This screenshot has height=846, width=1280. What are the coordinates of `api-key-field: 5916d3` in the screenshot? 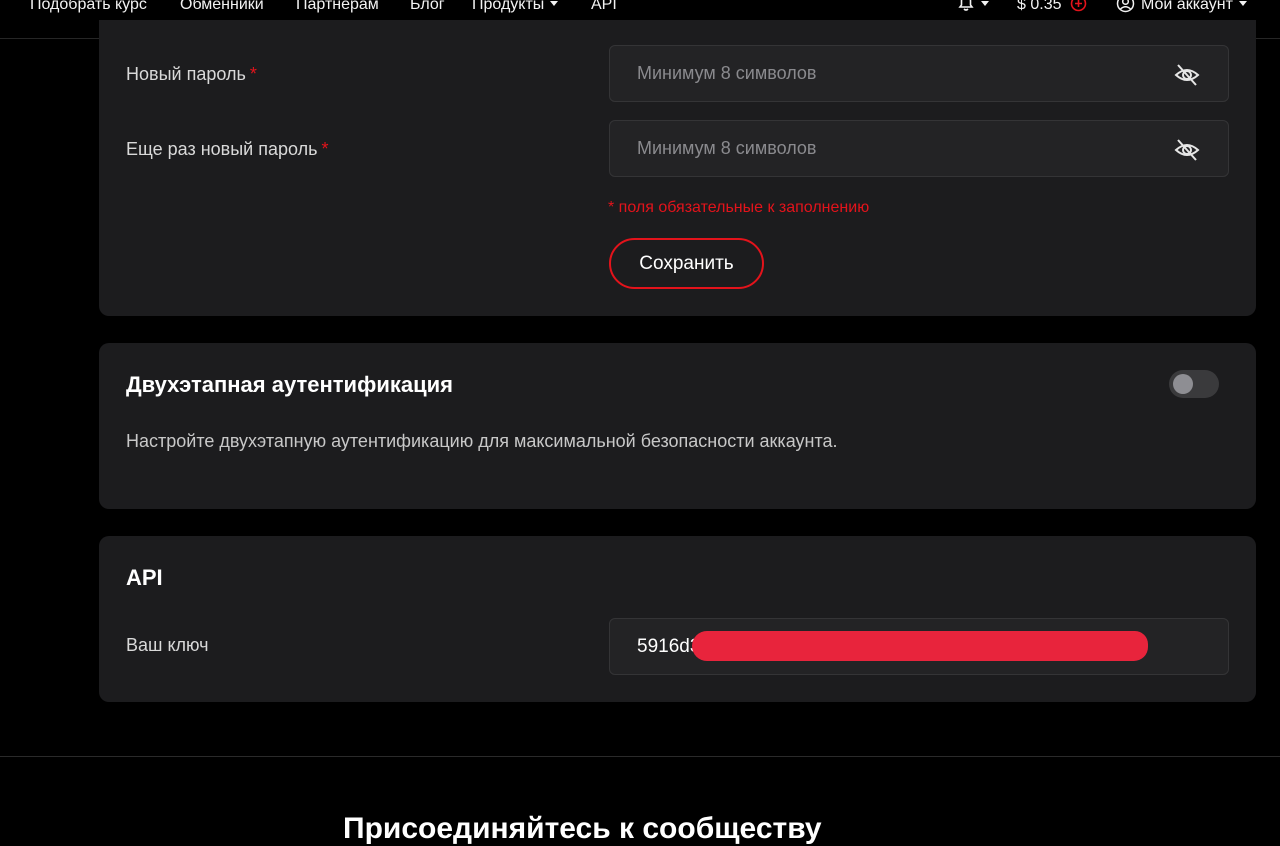 It's located at (919, 646).